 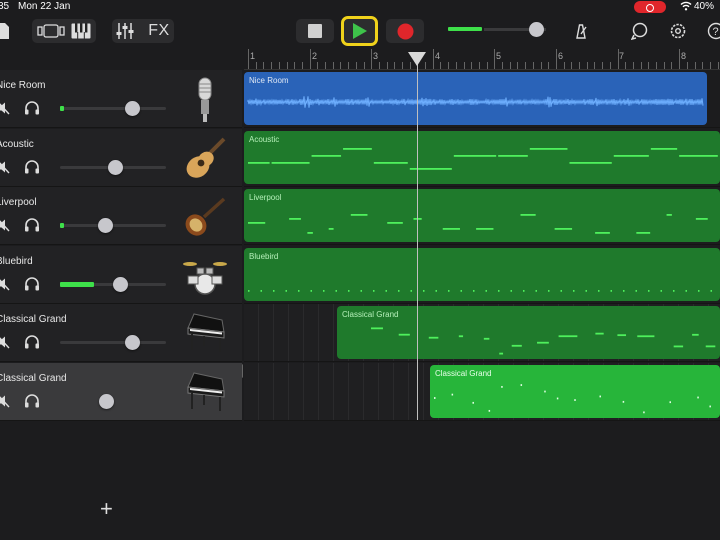 I want to click on loop-button, so click(x=640, y=31).